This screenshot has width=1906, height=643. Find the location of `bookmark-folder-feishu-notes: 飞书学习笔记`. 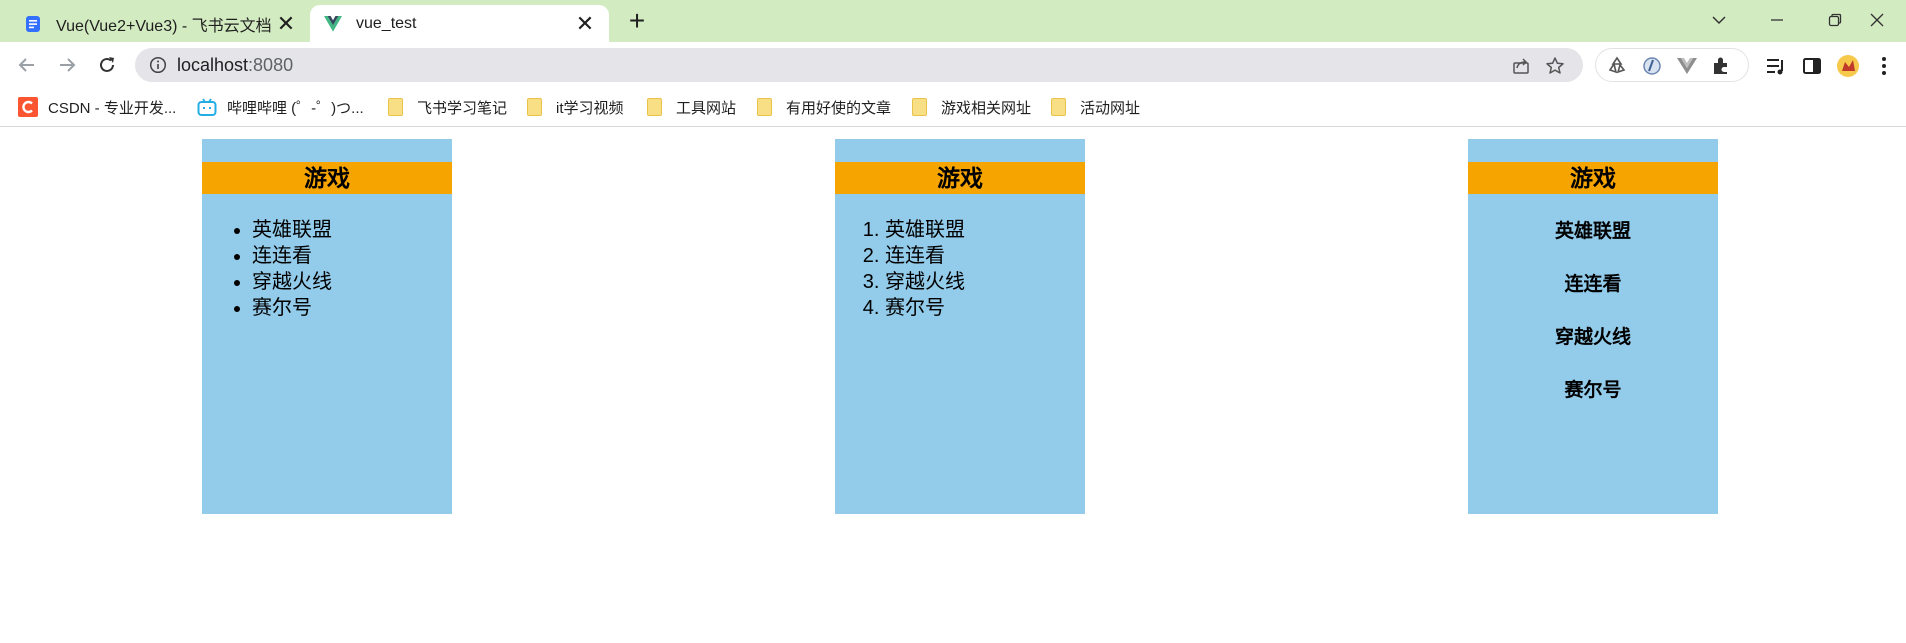

bookmark-folder-feishu-notes: 飞书学习笔记 is located at coordinates (447, 107).